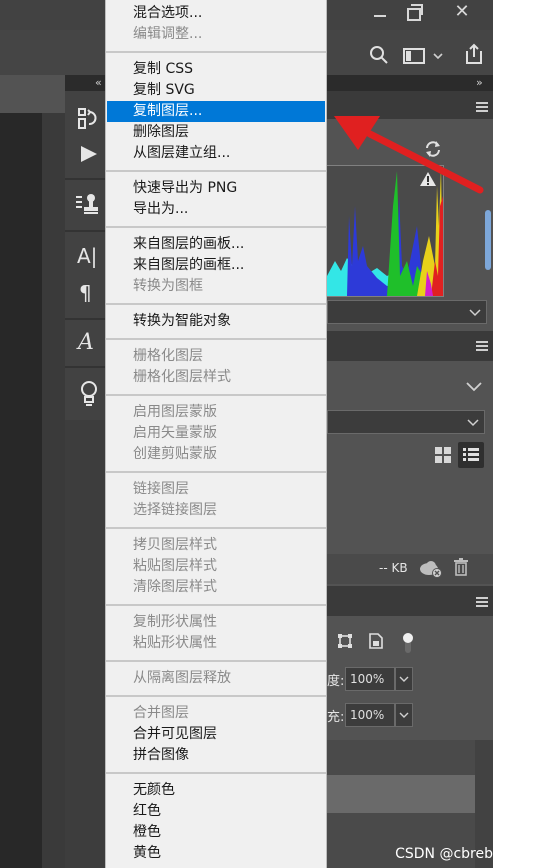  I want to click on minimize-button, so click(380, 14).